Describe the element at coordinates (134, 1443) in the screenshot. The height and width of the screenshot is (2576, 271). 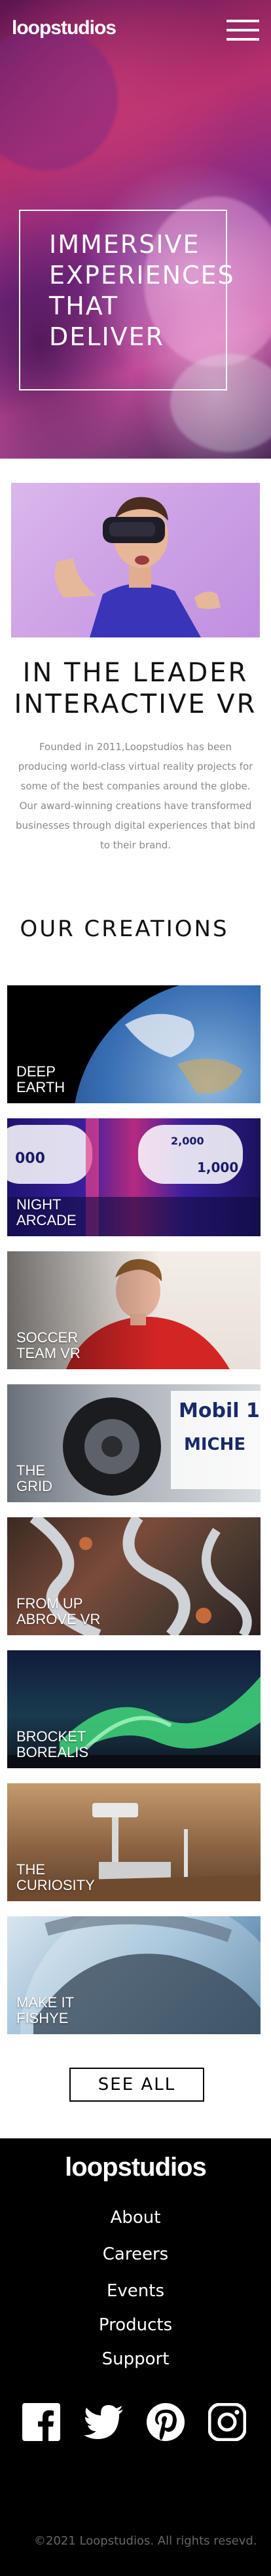
I see `creation-card-the-grid: Mobil 1 MICHE THE GRID` at that location.